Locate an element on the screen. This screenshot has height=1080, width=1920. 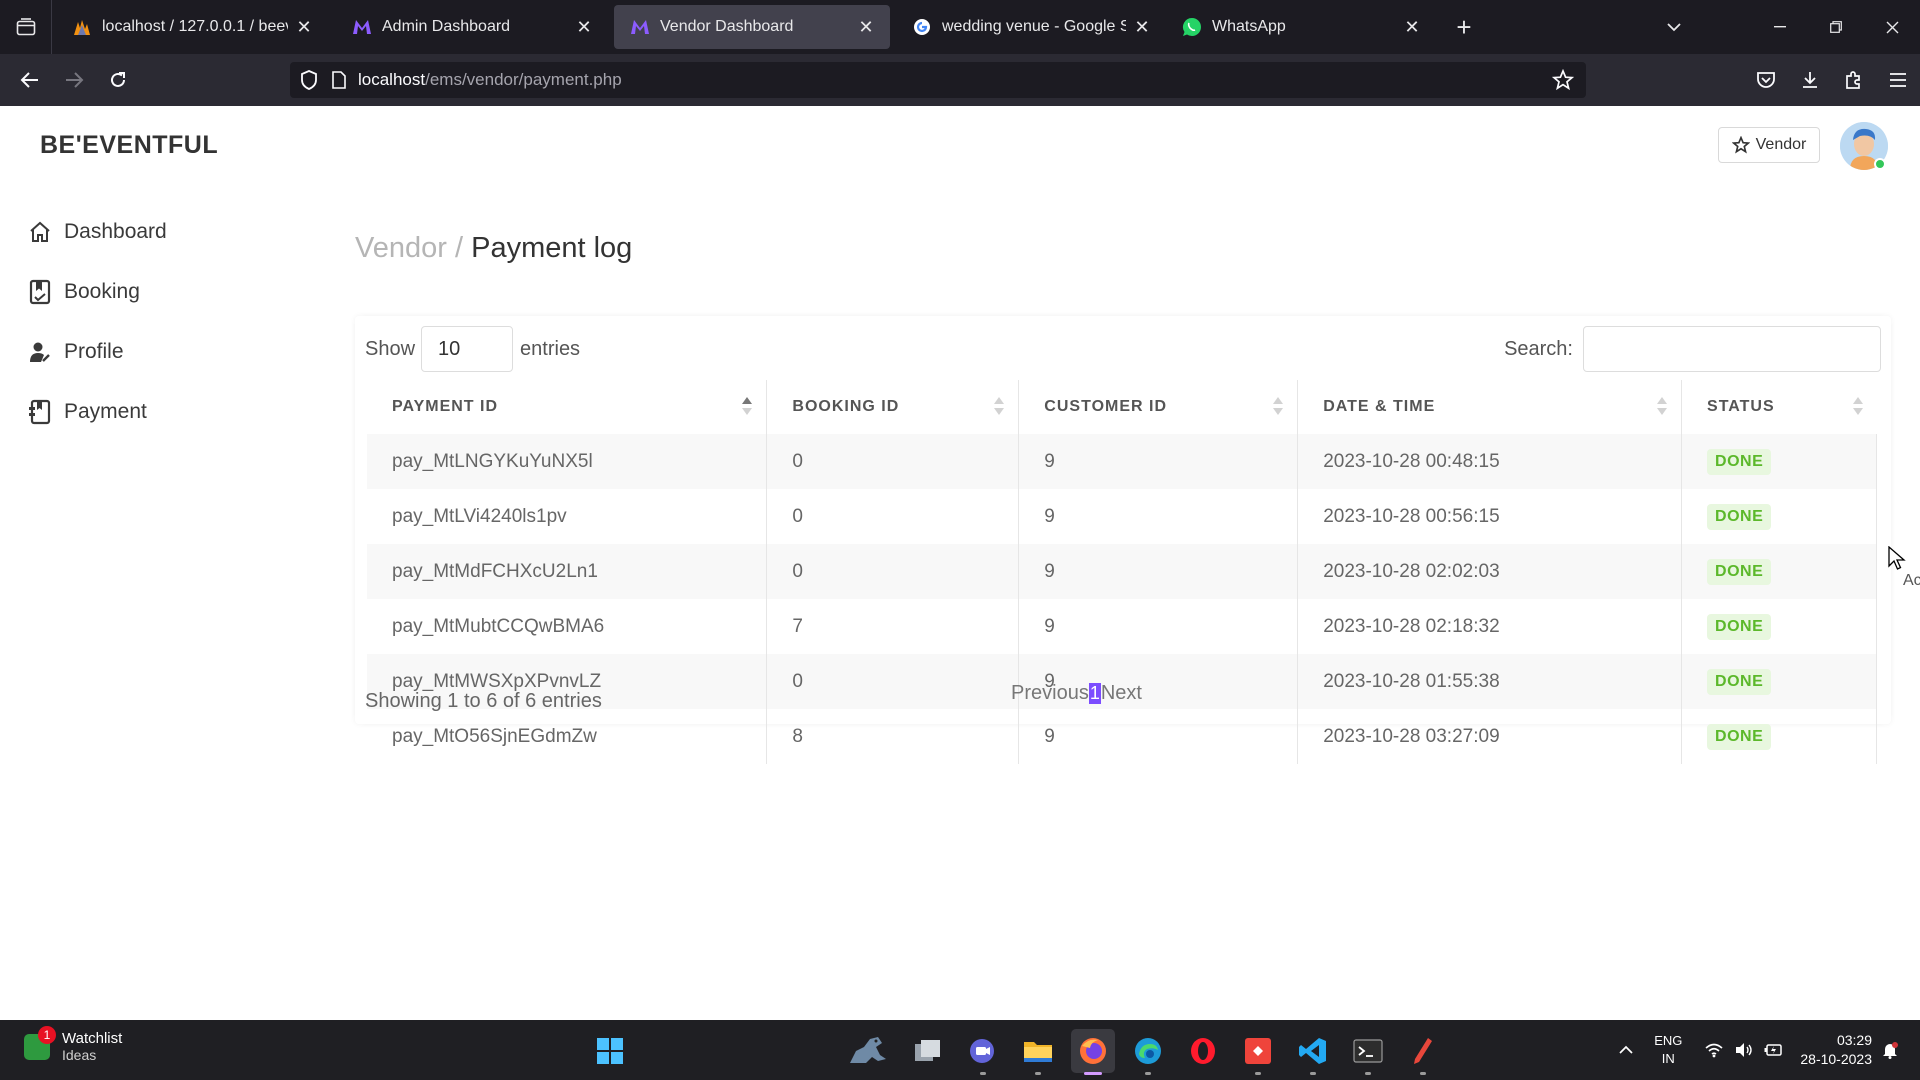
browser-nav-bar: localhost/ems/vendor/payment.php is located at coordinates (960, 80).